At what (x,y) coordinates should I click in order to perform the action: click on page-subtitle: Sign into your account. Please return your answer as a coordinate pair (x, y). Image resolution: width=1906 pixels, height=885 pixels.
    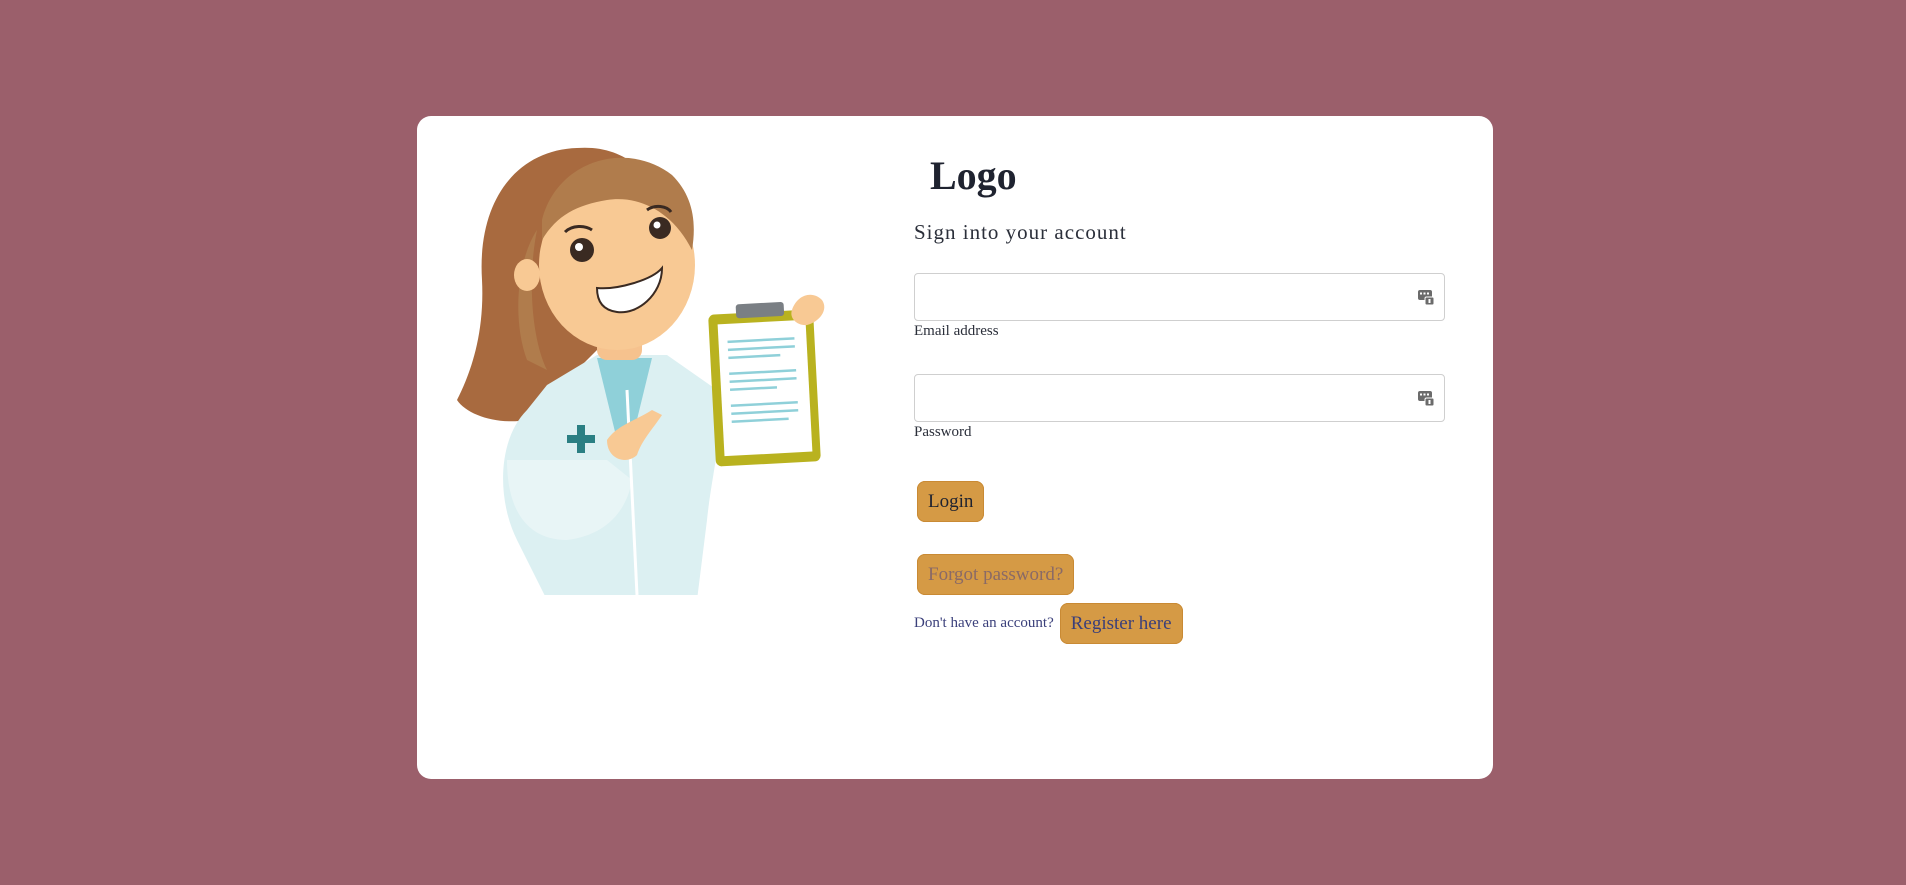
    Looking at the image, I should click on (1020, 232).